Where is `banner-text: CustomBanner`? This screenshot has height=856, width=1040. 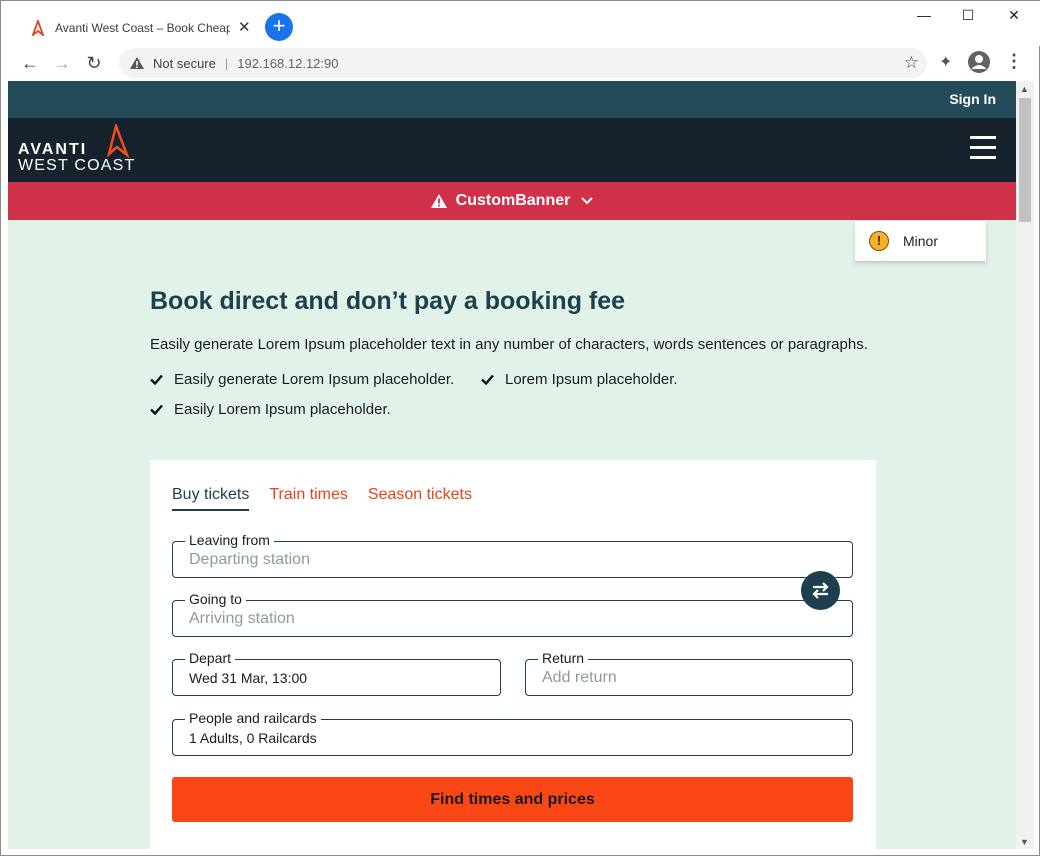 banner-text: CustomBanner is located at coordinates (513, 200).